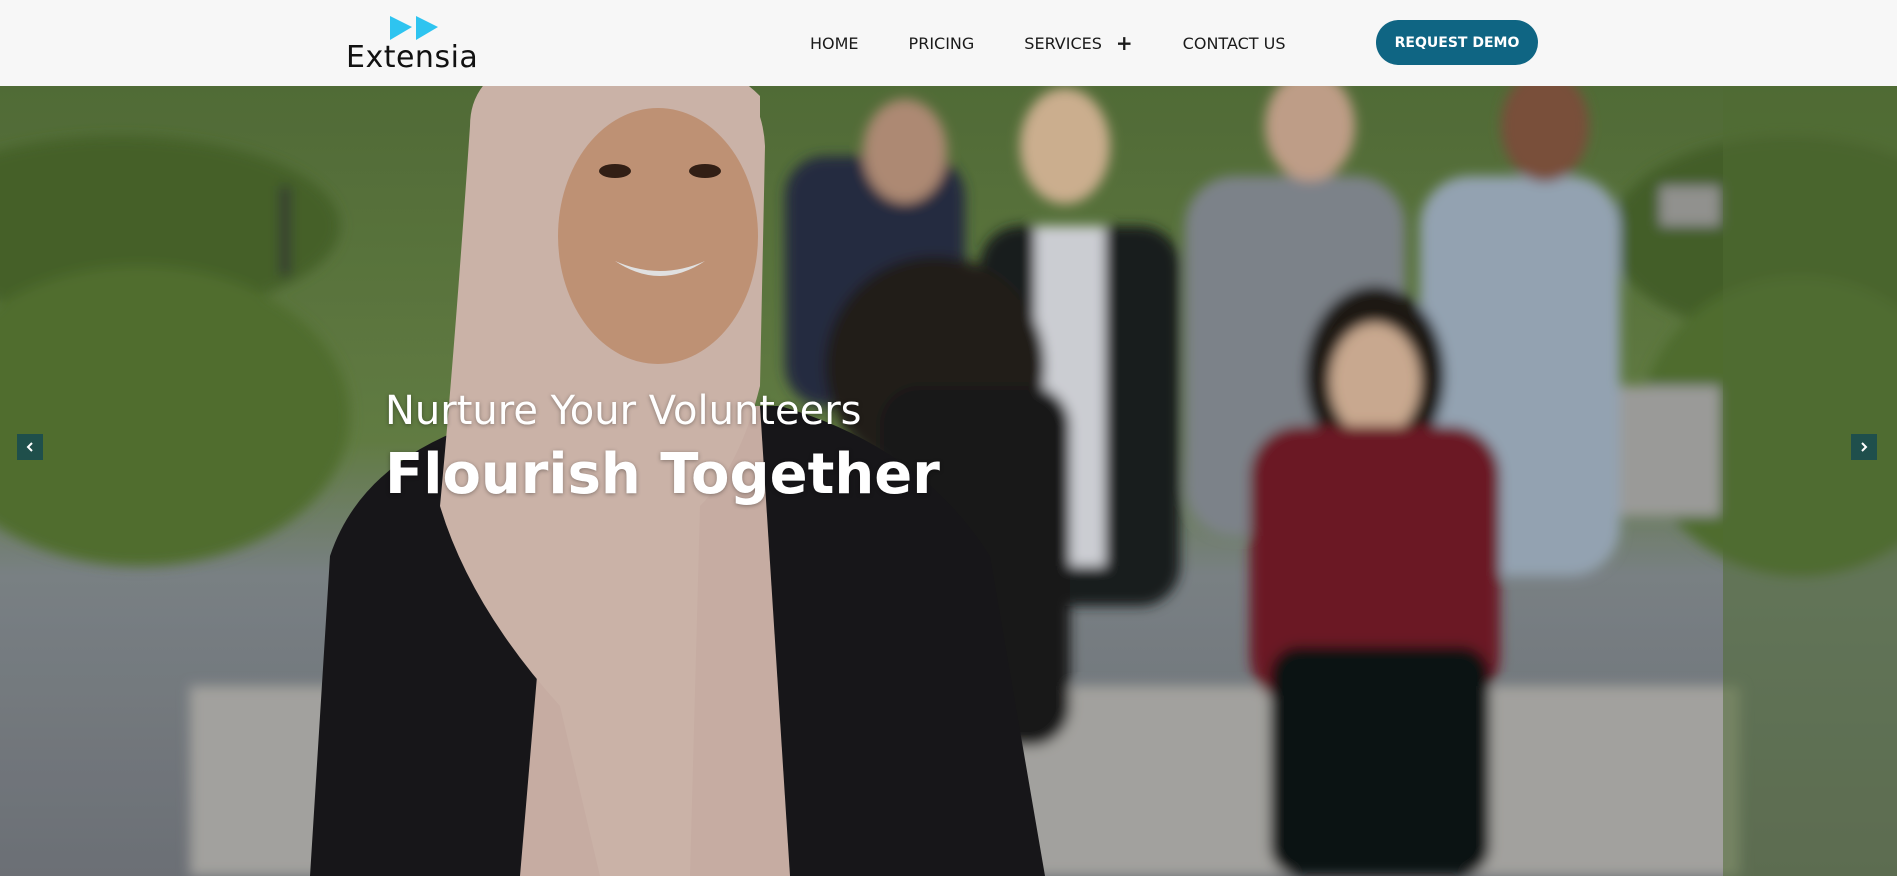 Image resolution: width=1897 pixels, height=876 pixels. I want to click on nav-contact-label: CONTACT US, so click(1234, 43).